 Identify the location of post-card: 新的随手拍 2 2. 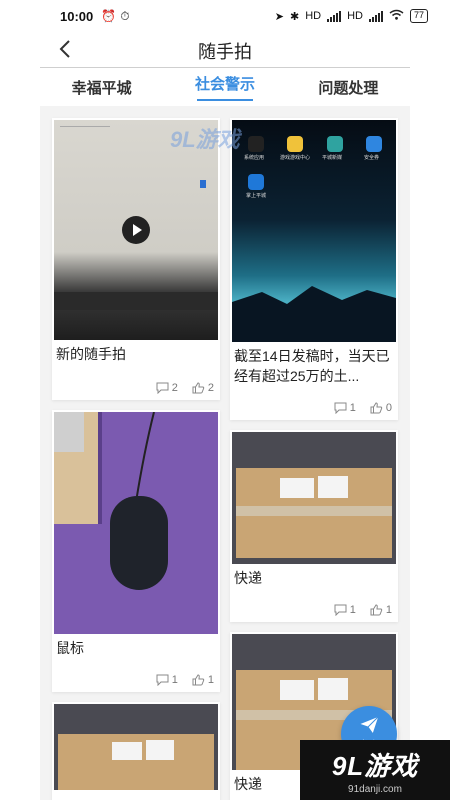
(136, 259).